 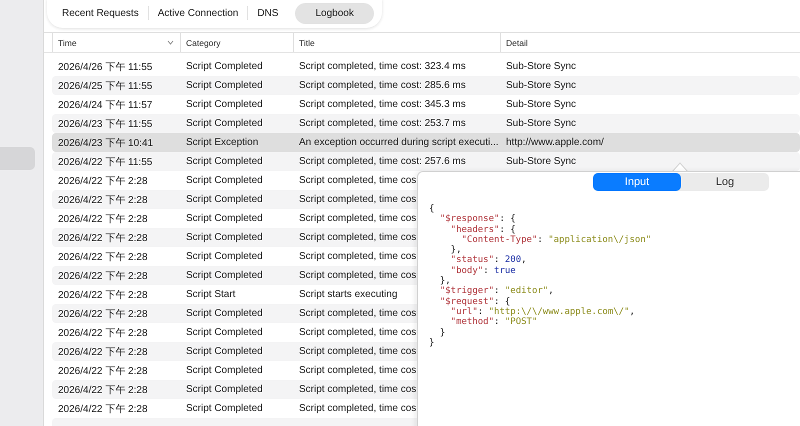 I want to click on code-line: "$request": {, so click(x=475, y=301).